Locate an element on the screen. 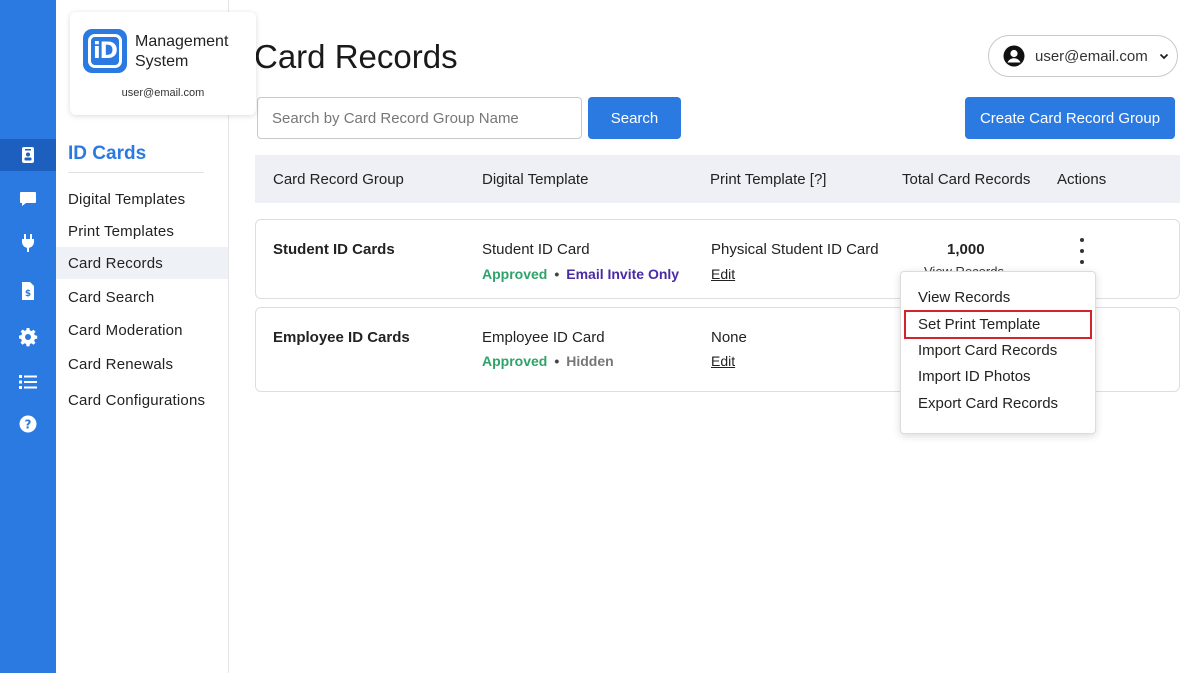 The image size is (1200, 673). menu-item-import-card-records: Import Card Records is located at coordinates (987, 350).